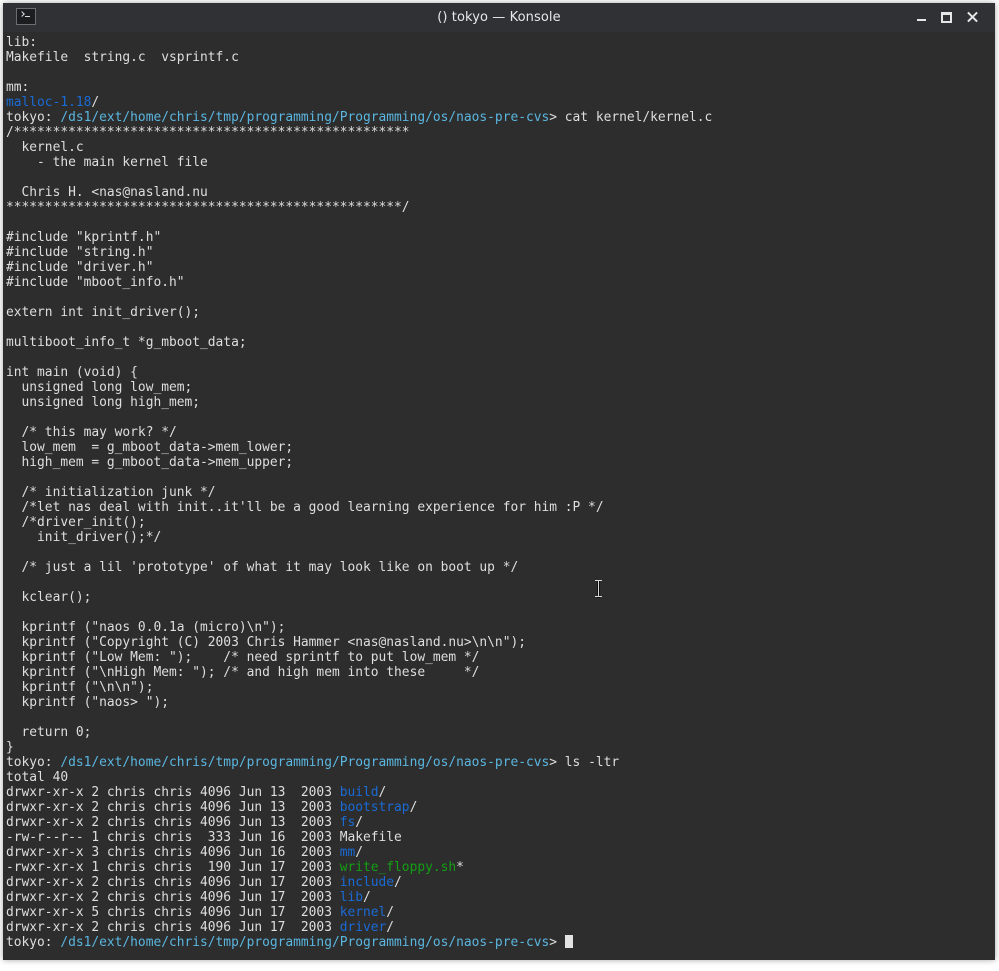 The image size is (999, 971). I want to click on terminal-text: /* initialization junk */, so click(111, 492).